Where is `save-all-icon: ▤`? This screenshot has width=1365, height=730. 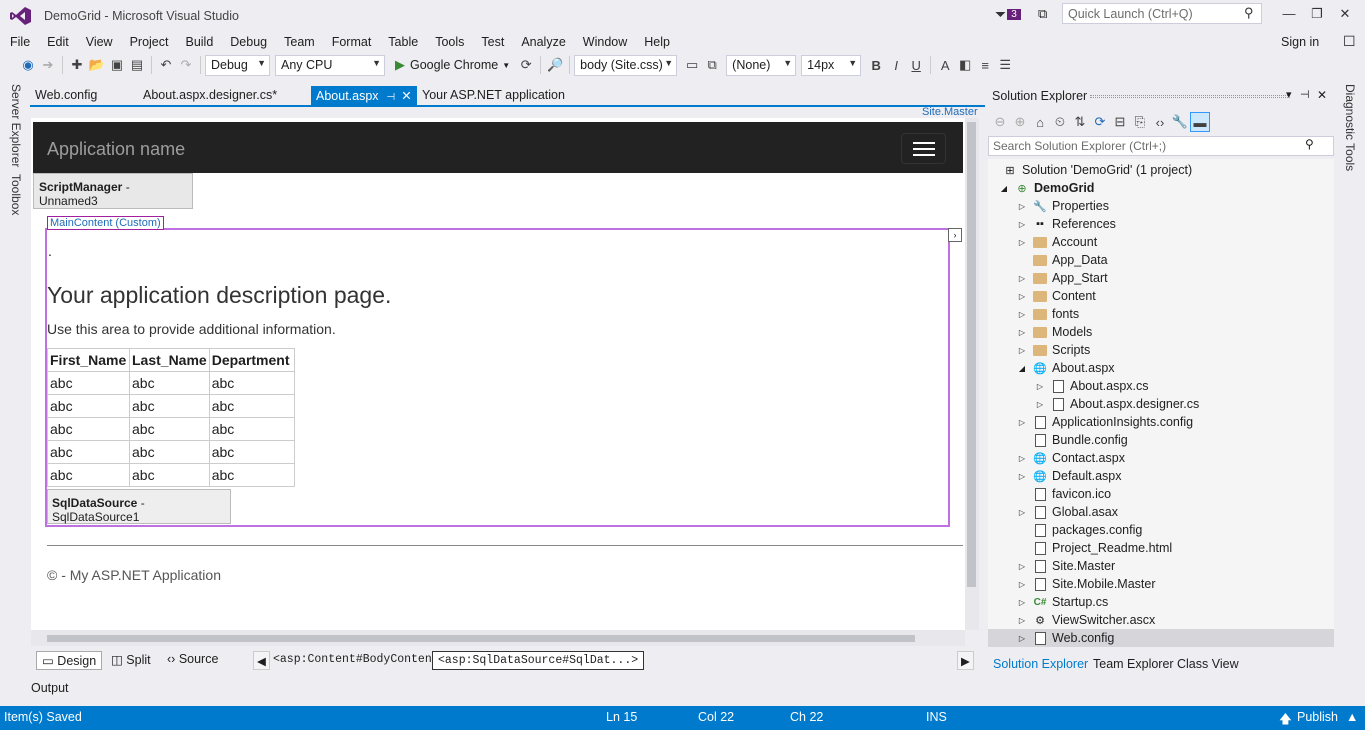
save-all-icon: ▤ is located at coordinates (137, 65).